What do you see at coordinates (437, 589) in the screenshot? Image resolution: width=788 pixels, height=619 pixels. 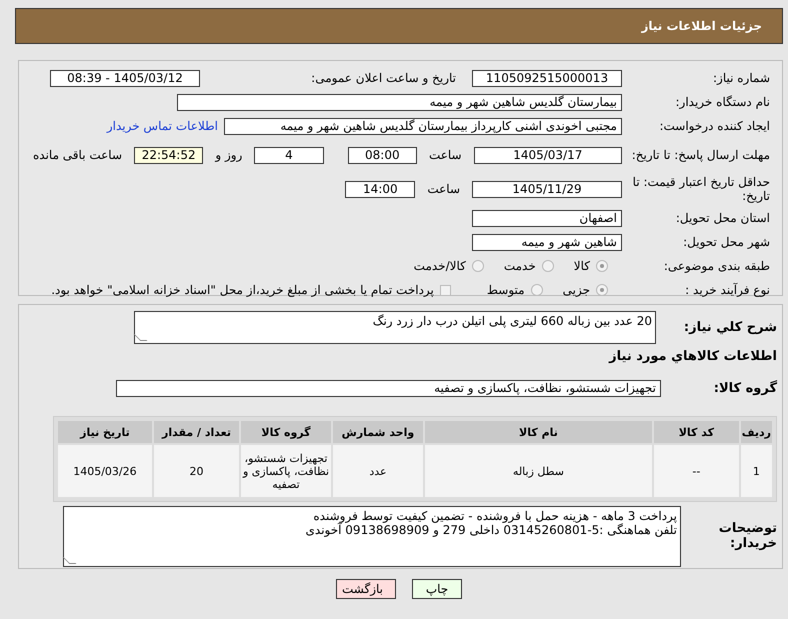 I see `action-button: چاپ` at bounding box center [437, 589].